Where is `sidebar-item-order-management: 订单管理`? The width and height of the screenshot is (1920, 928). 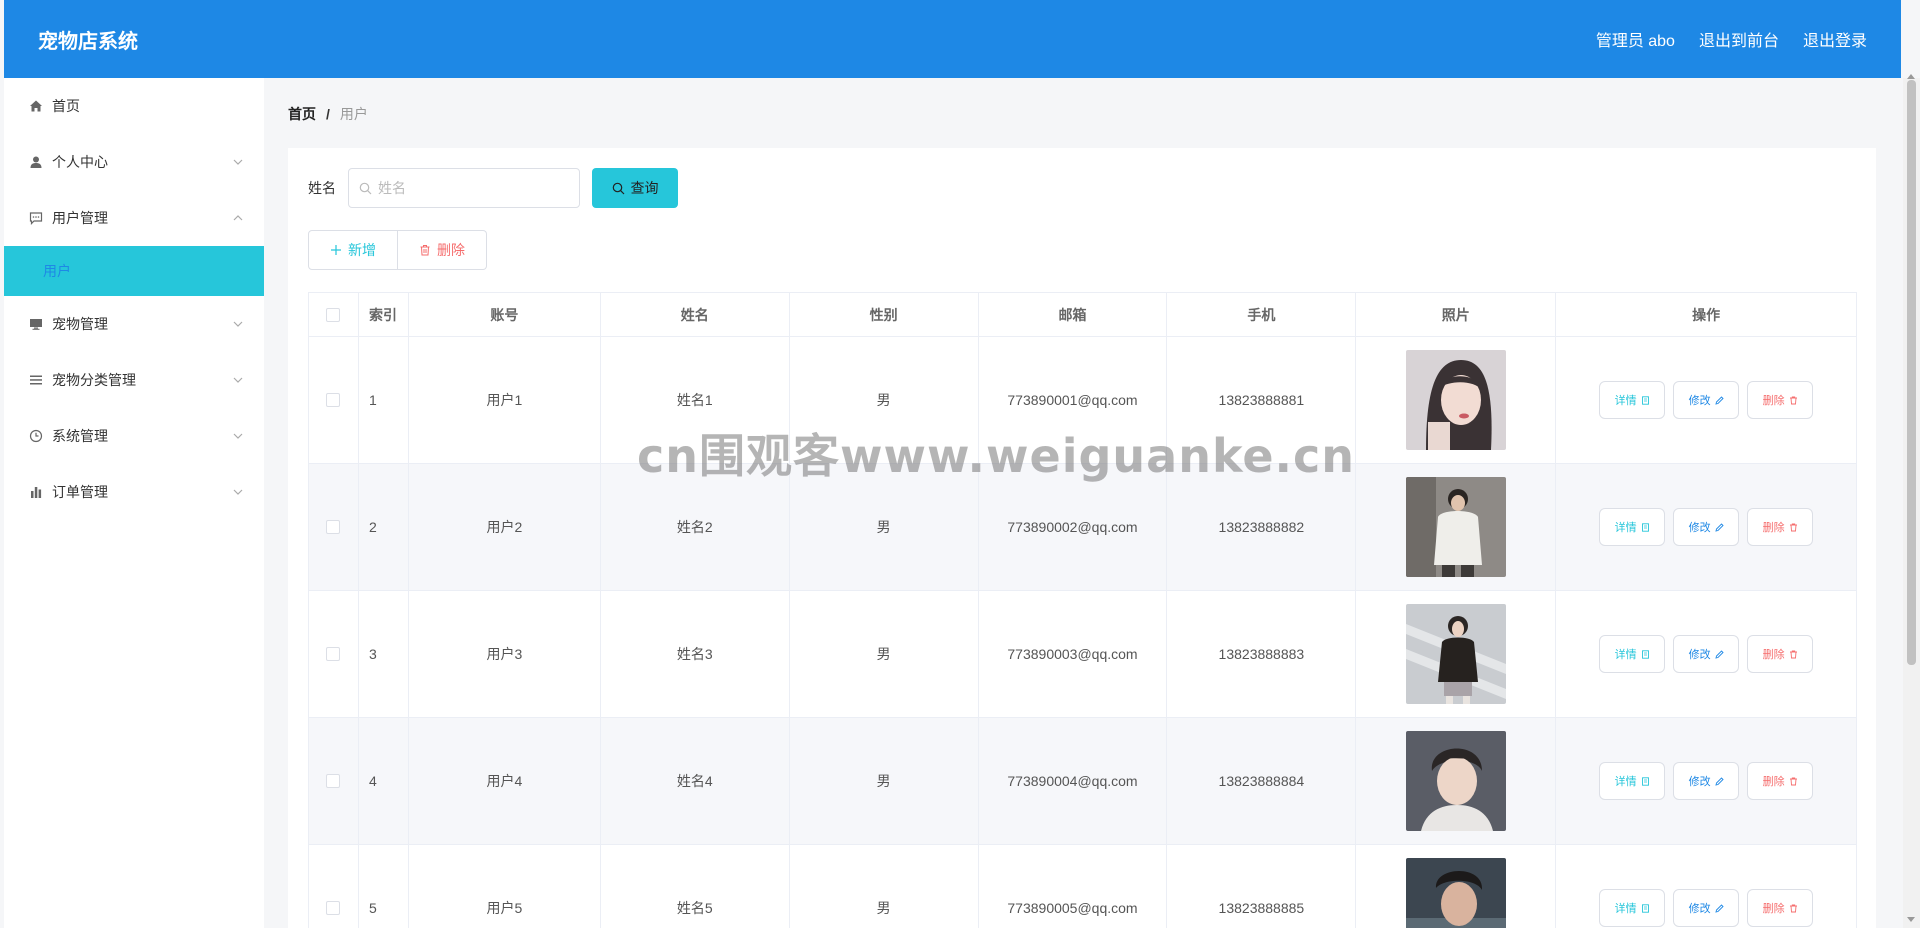
sidebar-item-order-management: 订单管理 is located at coordinates (134, 492).